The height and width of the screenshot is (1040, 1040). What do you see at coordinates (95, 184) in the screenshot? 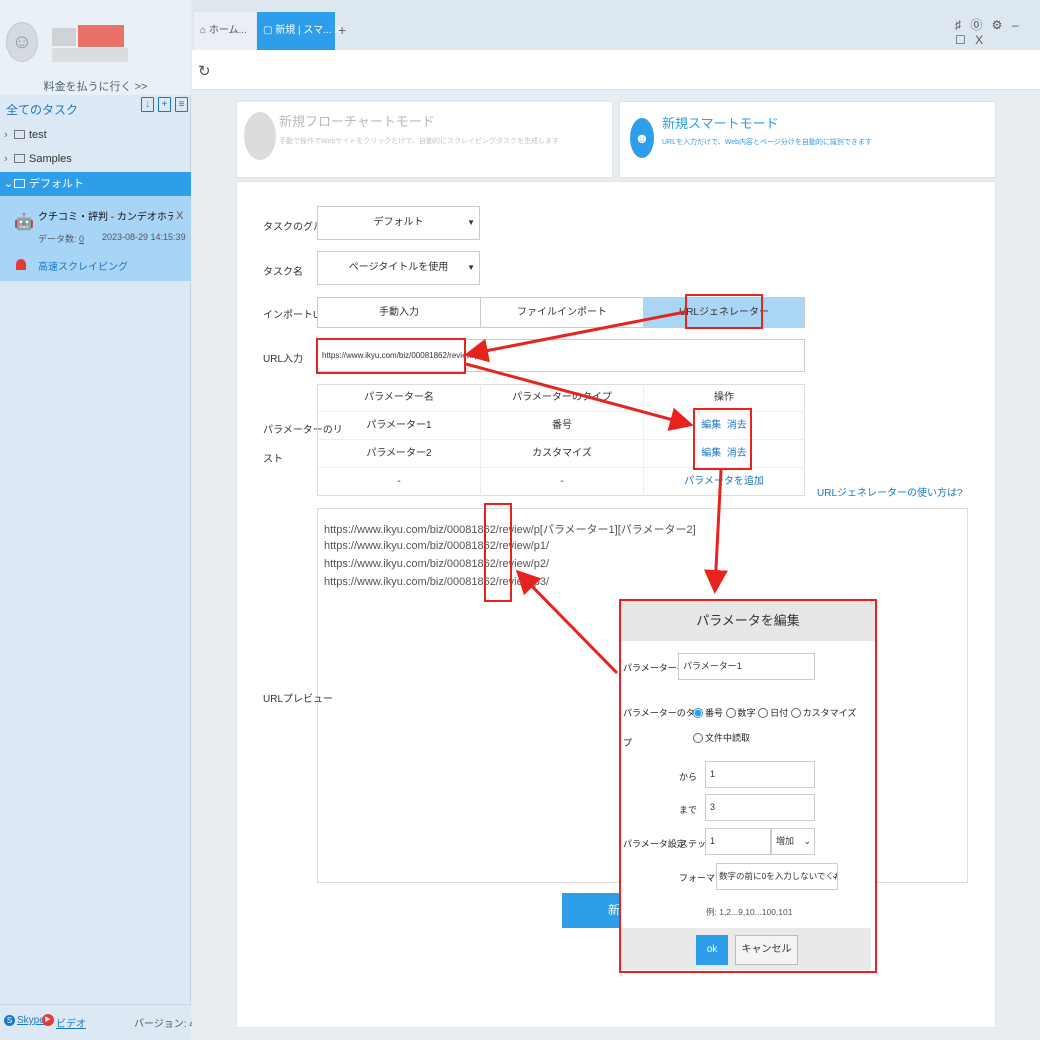
I see `tree-item-default: ⌄ デフォルト` at bounding box center [95, 184].